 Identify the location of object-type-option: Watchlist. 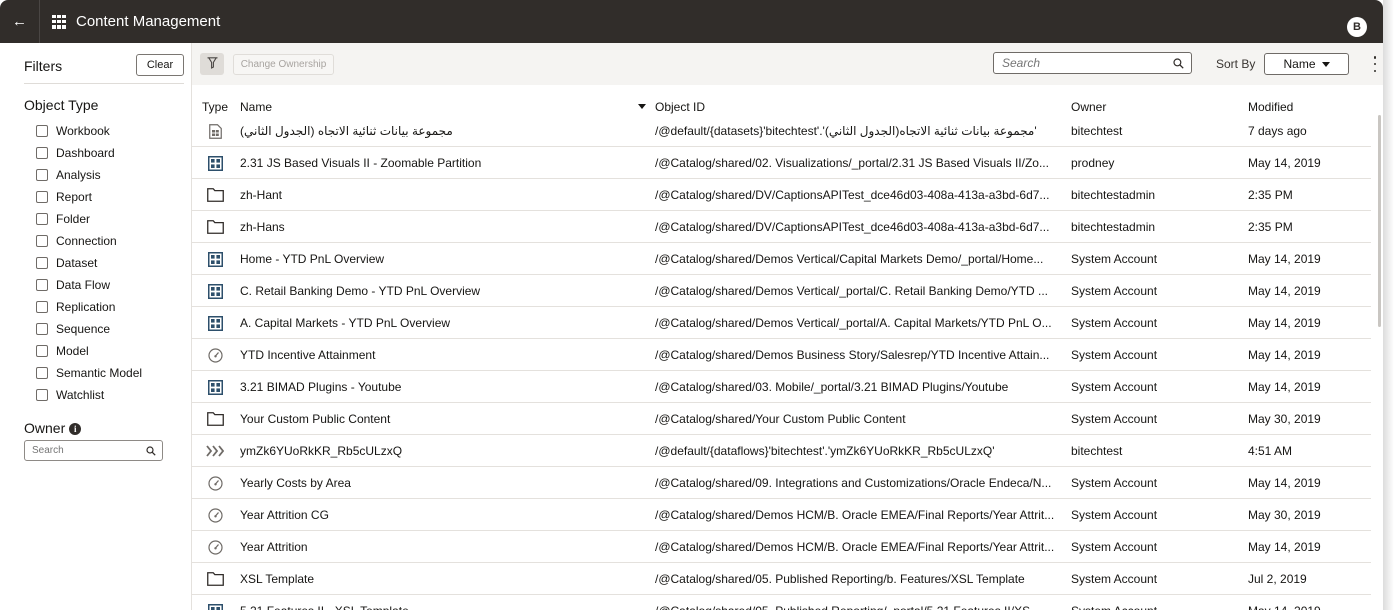
(89, 395).